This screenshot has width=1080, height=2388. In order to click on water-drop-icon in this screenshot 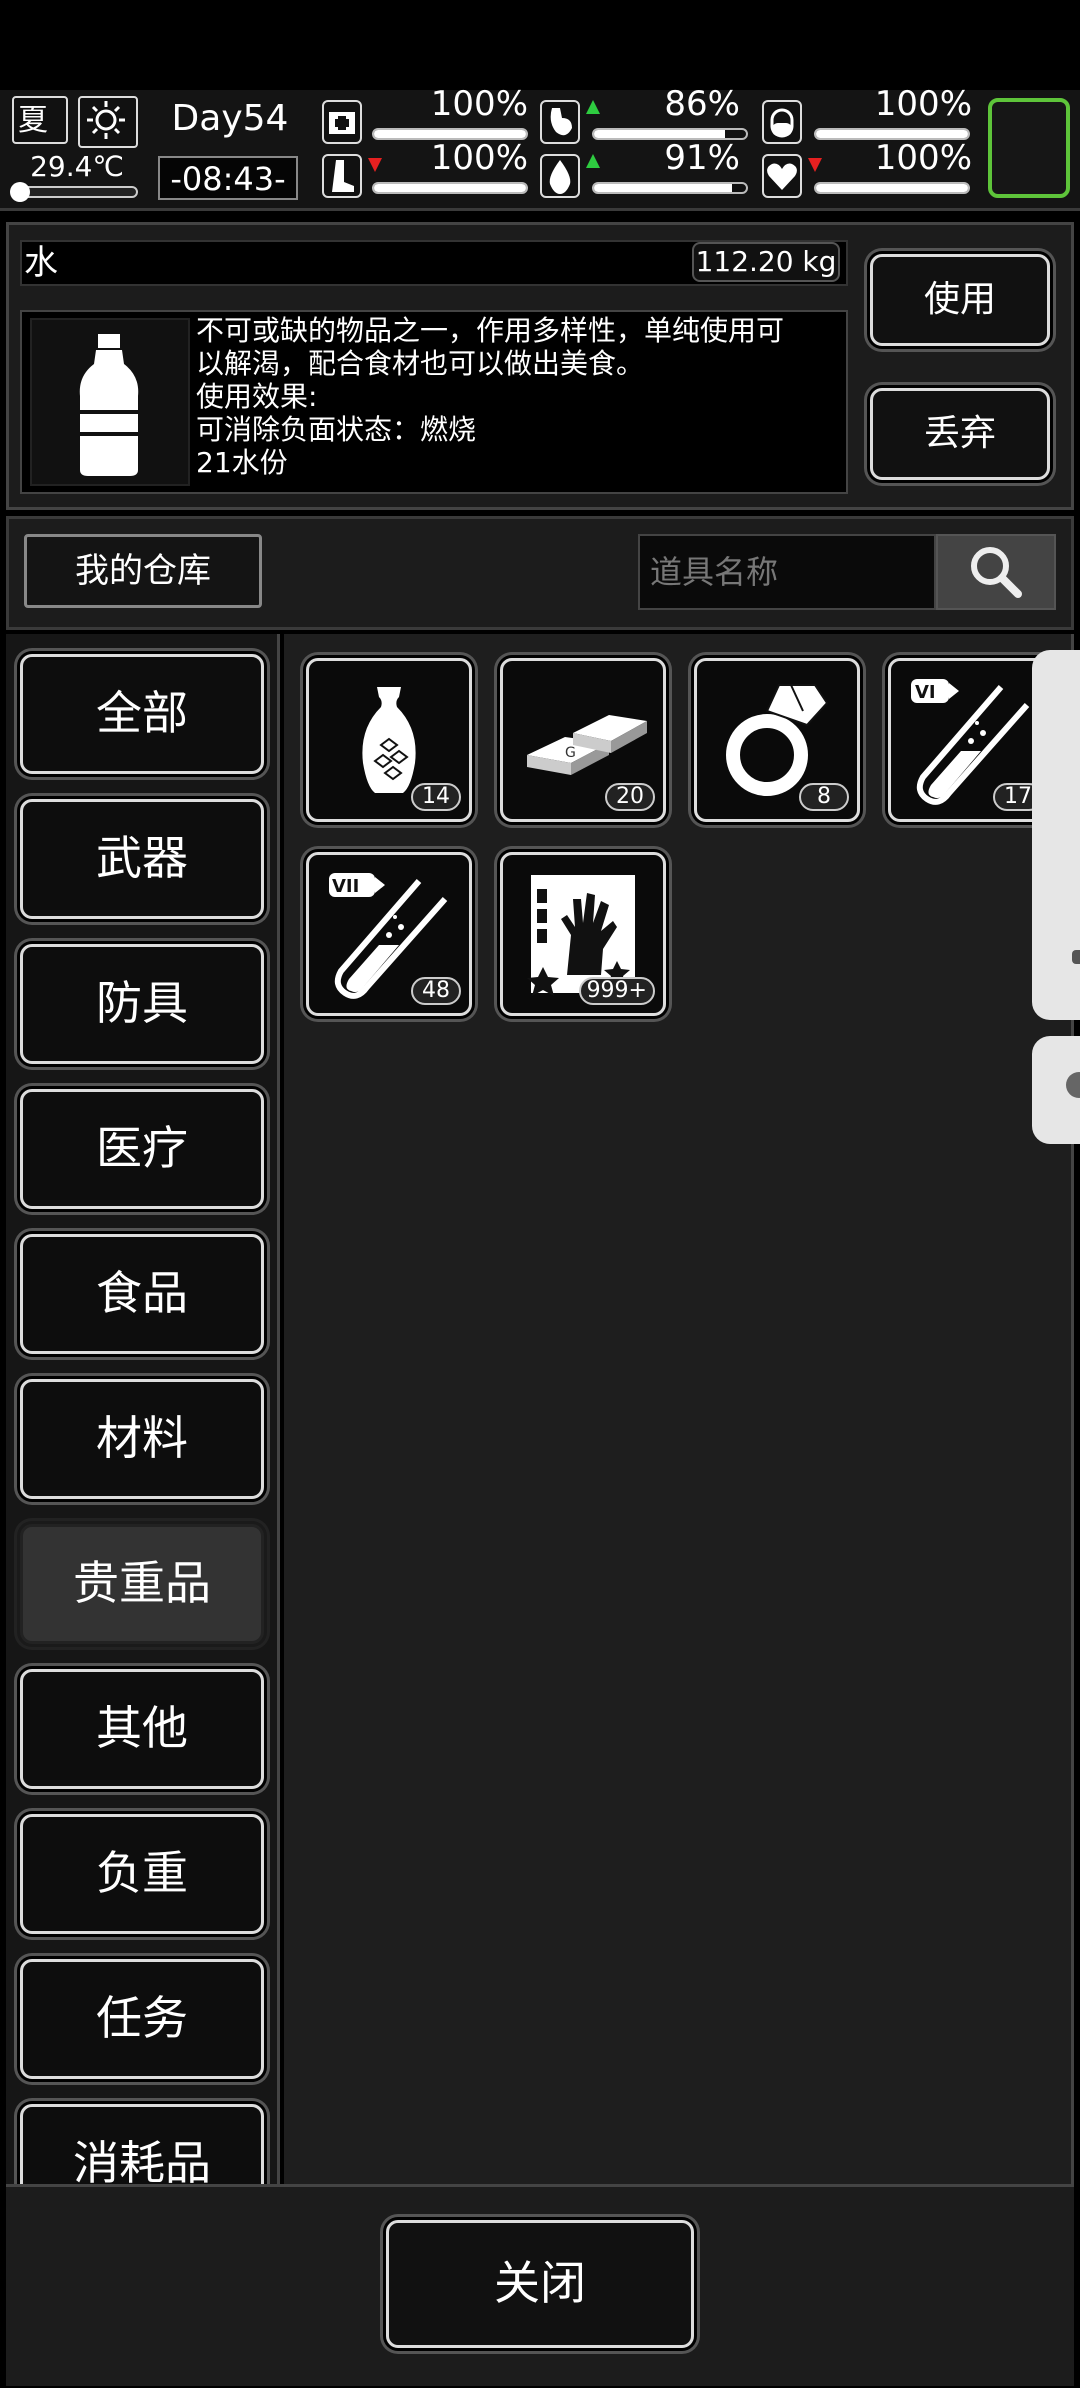, I will do `click(560, 176)`.